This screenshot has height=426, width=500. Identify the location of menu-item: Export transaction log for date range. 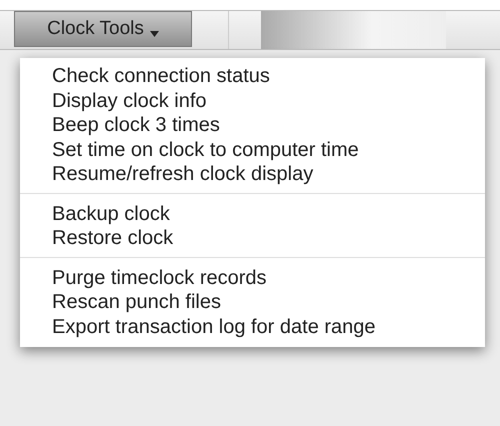
(252, 326).